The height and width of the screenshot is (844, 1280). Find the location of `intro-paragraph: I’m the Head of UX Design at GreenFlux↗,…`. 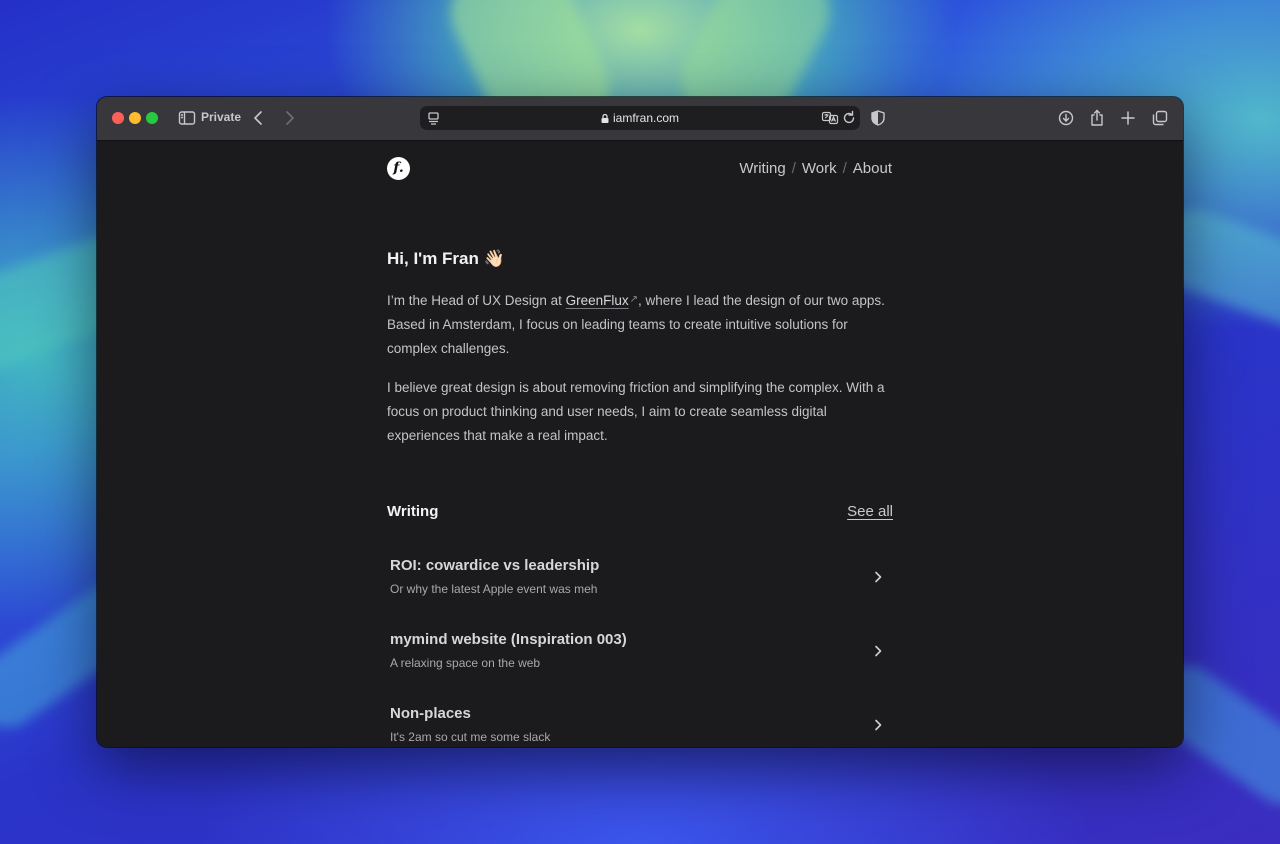

intro-paragraph: I’m the Head of UX Design at GreenFlux↗,… is located at coordinates (639, 324).